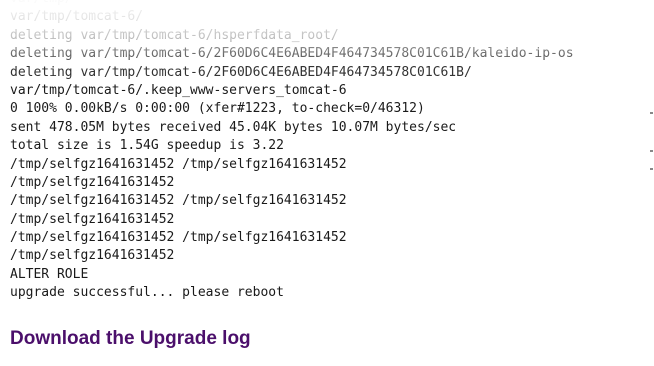 This screenshot has height=366, width=654. What do you see at coordinates (147, 146) in the screenshot?
I see `console-line: total size is 1.54G speedup is 3.22` at bounding box center [147, 146].